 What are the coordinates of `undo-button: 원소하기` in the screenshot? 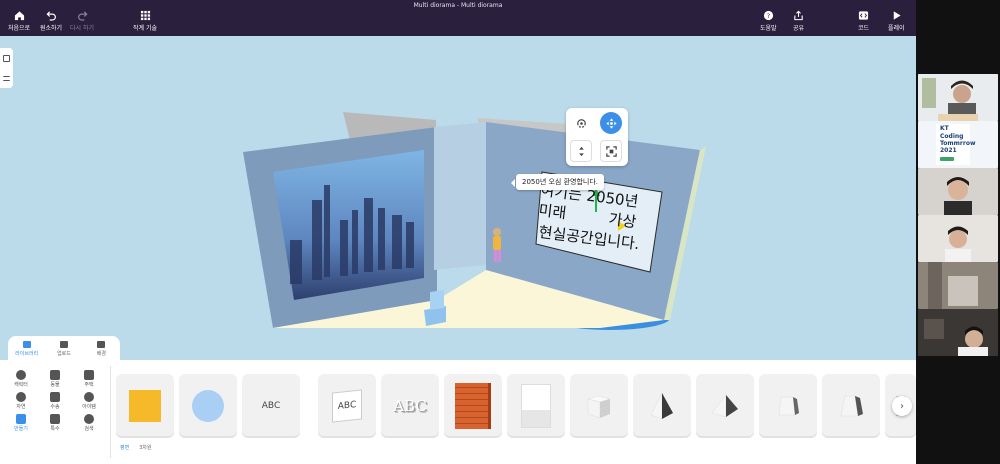 It's located at (51, 21).